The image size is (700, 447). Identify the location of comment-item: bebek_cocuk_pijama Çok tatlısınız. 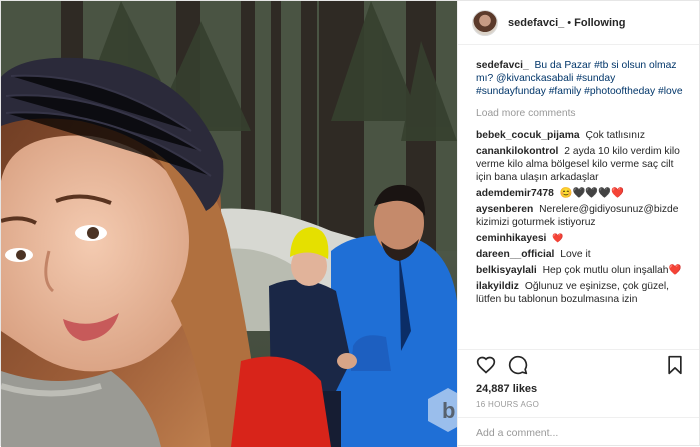
(580, 135).